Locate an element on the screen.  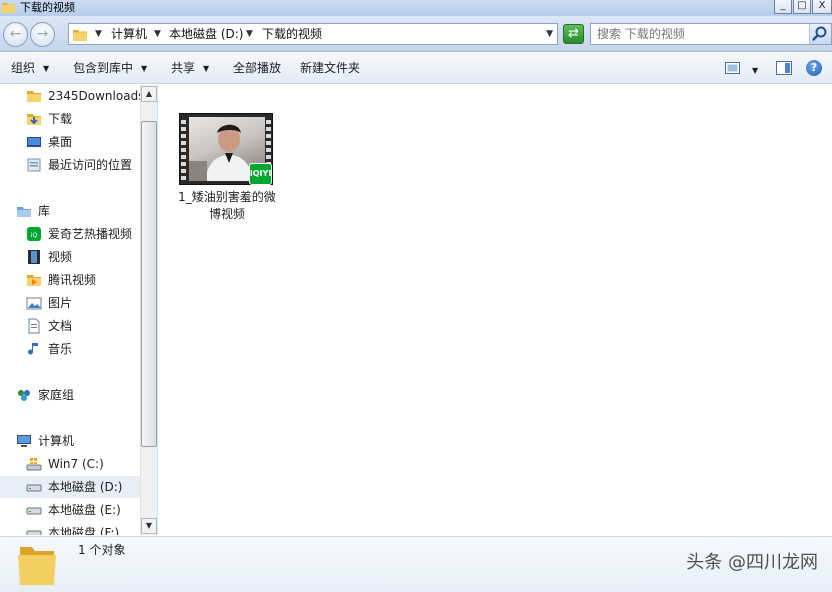
new-folder-button: 新建文件夹 is located at coordinates (330, 68).